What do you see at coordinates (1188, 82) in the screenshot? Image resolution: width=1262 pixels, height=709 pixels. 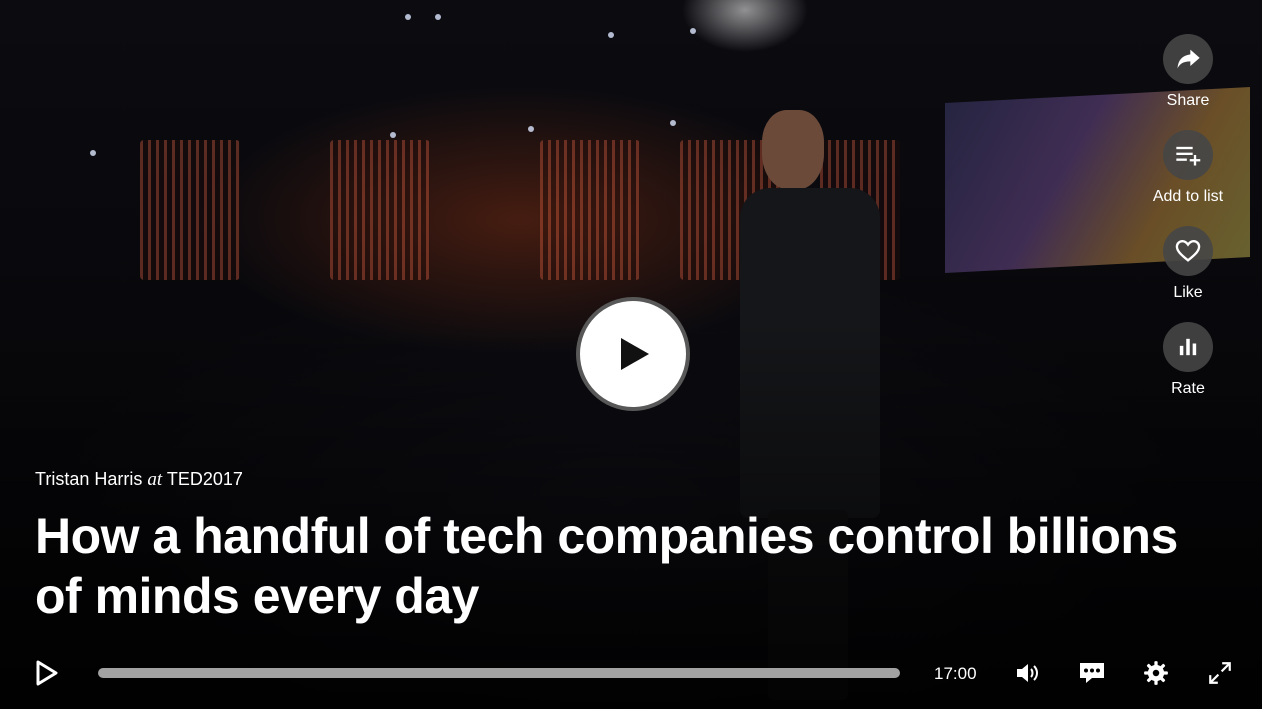 I see `share-button: Share` at bounding box center [1188, 82].